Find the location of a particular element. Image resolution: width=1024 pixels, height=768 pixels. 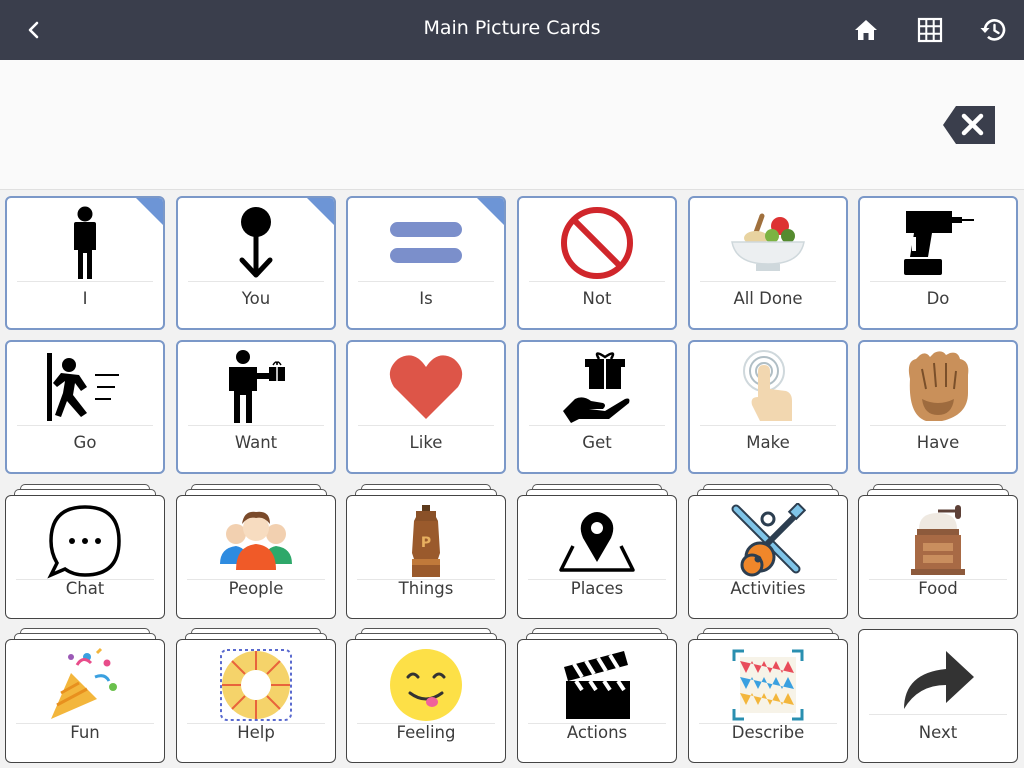

grid-icon is located at coordinates (930, 30).